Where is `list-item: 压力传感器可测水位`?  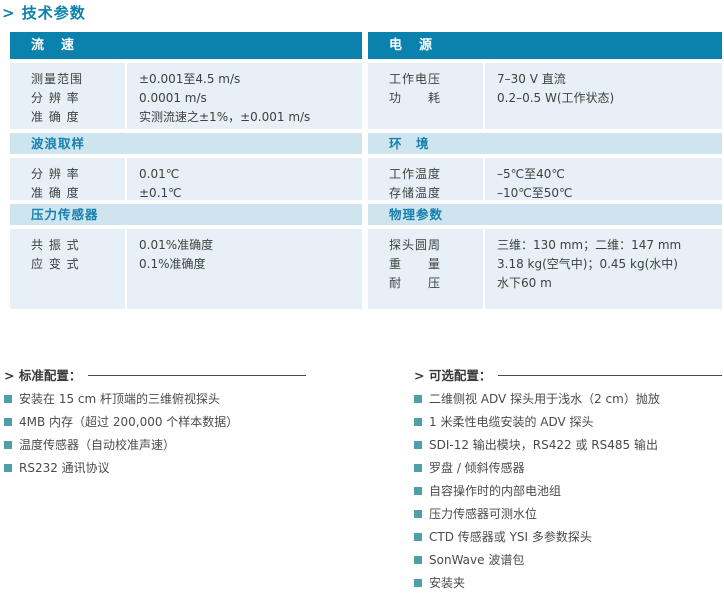
list-item: 压力传感器可测水位 is located at coordinates (568, 514).